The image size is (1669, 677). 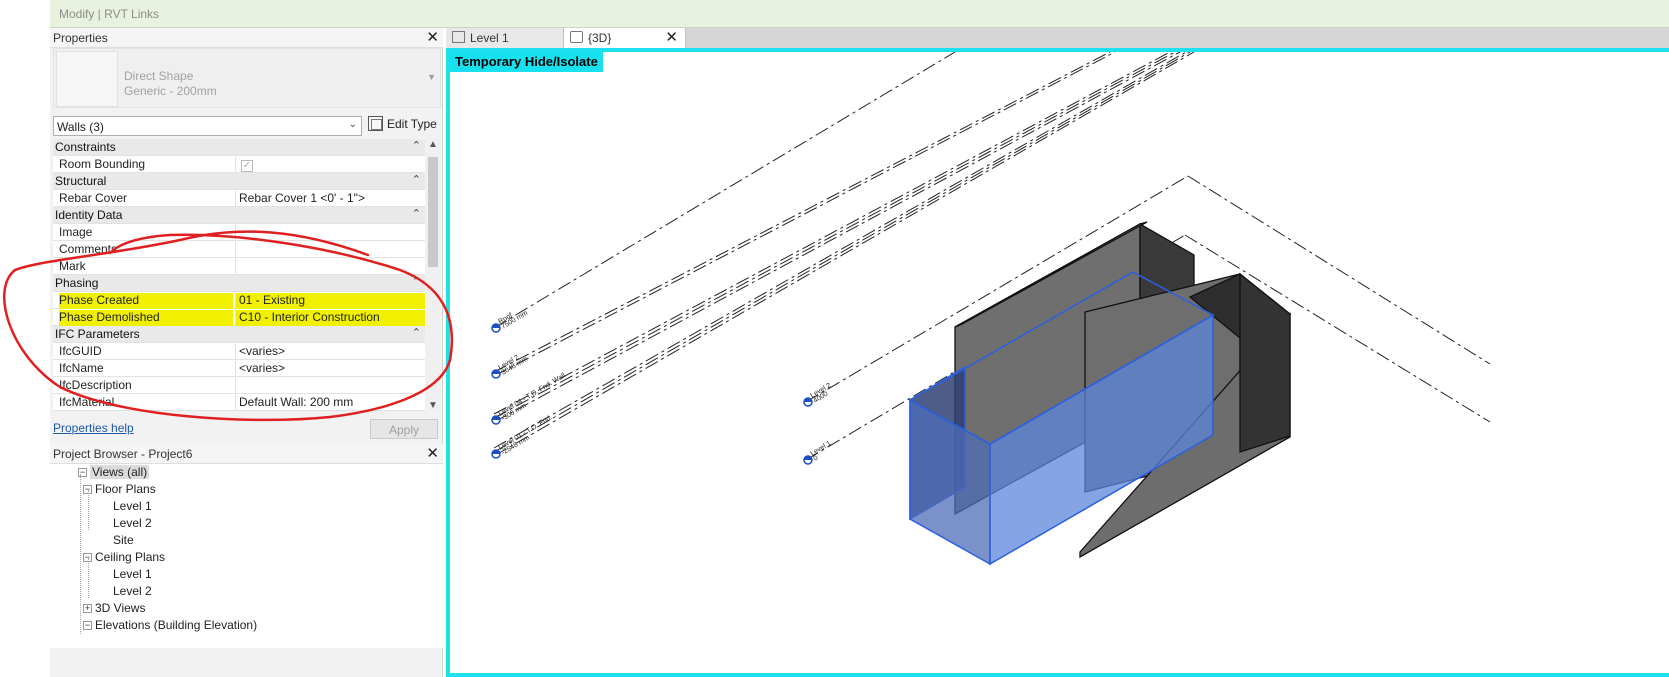 I want to click on edit-type-icon, so click(x=375, y=123).